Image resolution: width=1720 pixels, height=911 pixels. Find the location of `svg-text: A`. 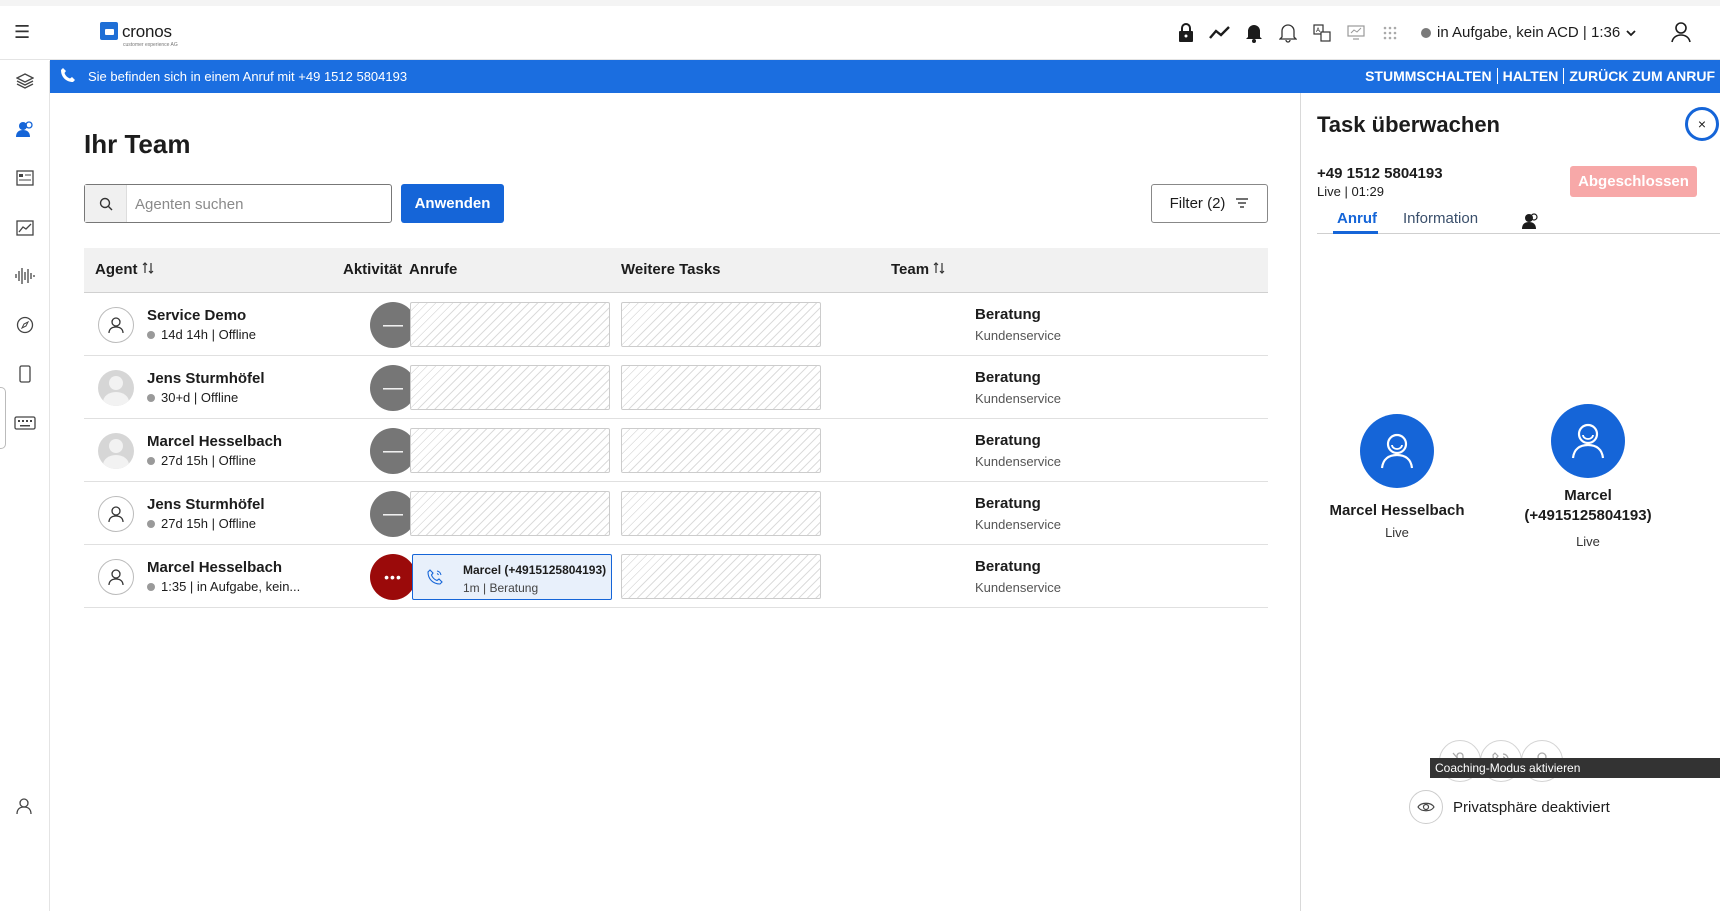

svg-text: A is located at coordinates (1318, 30).